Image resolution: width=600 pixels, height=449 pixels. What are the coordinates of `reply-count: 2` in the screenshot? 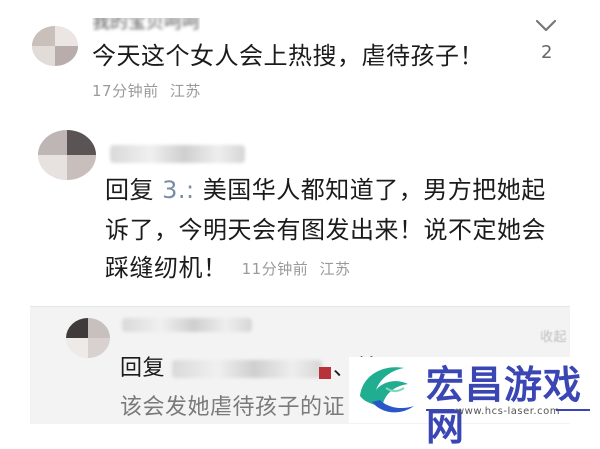 It's located at (547, 52).